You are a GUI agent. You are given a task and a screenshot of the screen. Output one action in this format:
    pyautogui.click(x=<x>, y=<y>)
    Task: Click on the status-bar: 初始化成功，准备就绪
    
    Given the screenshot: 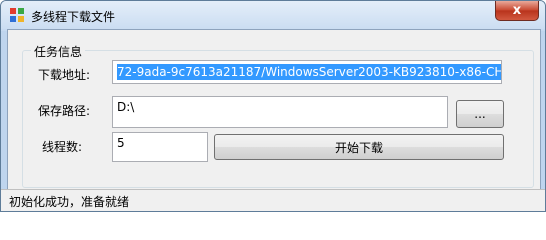 What is the action you would take?
    pyautogui.click(x=273, y=200)
    